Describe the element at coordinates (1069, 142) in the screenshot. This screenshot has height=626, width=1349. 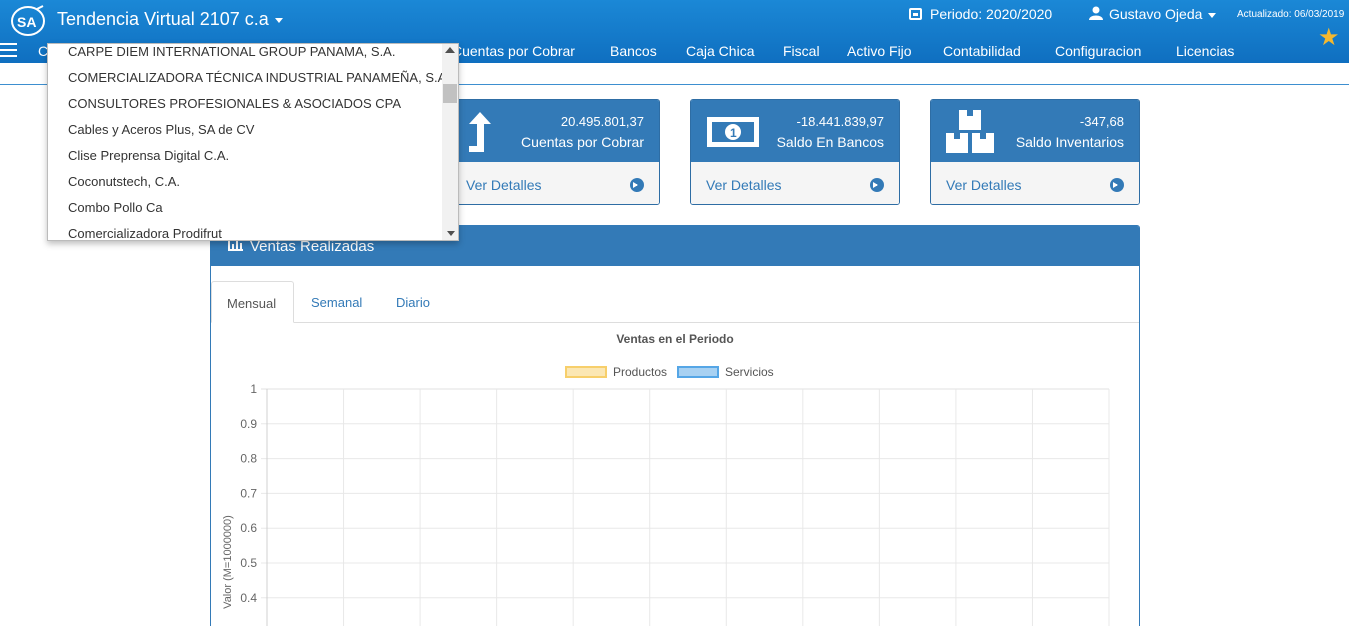
I see `card-label: Saldo Inventarios` at that location.